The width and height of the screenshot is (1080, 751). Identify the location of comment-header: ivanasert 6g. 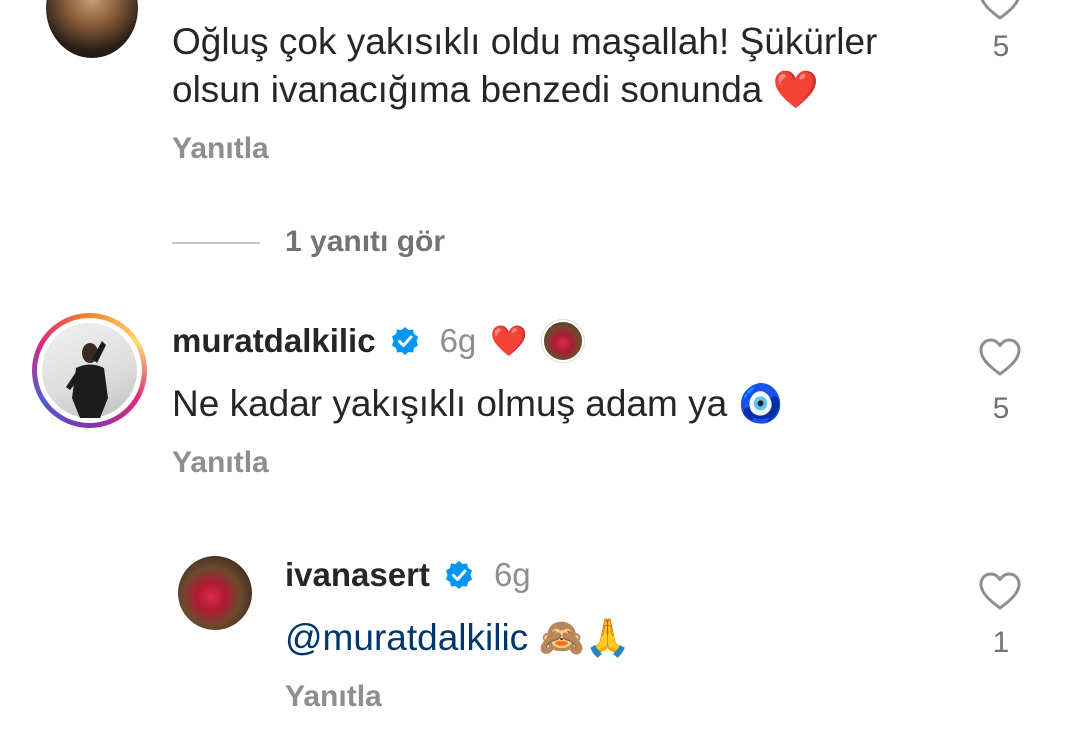
(408, 575).